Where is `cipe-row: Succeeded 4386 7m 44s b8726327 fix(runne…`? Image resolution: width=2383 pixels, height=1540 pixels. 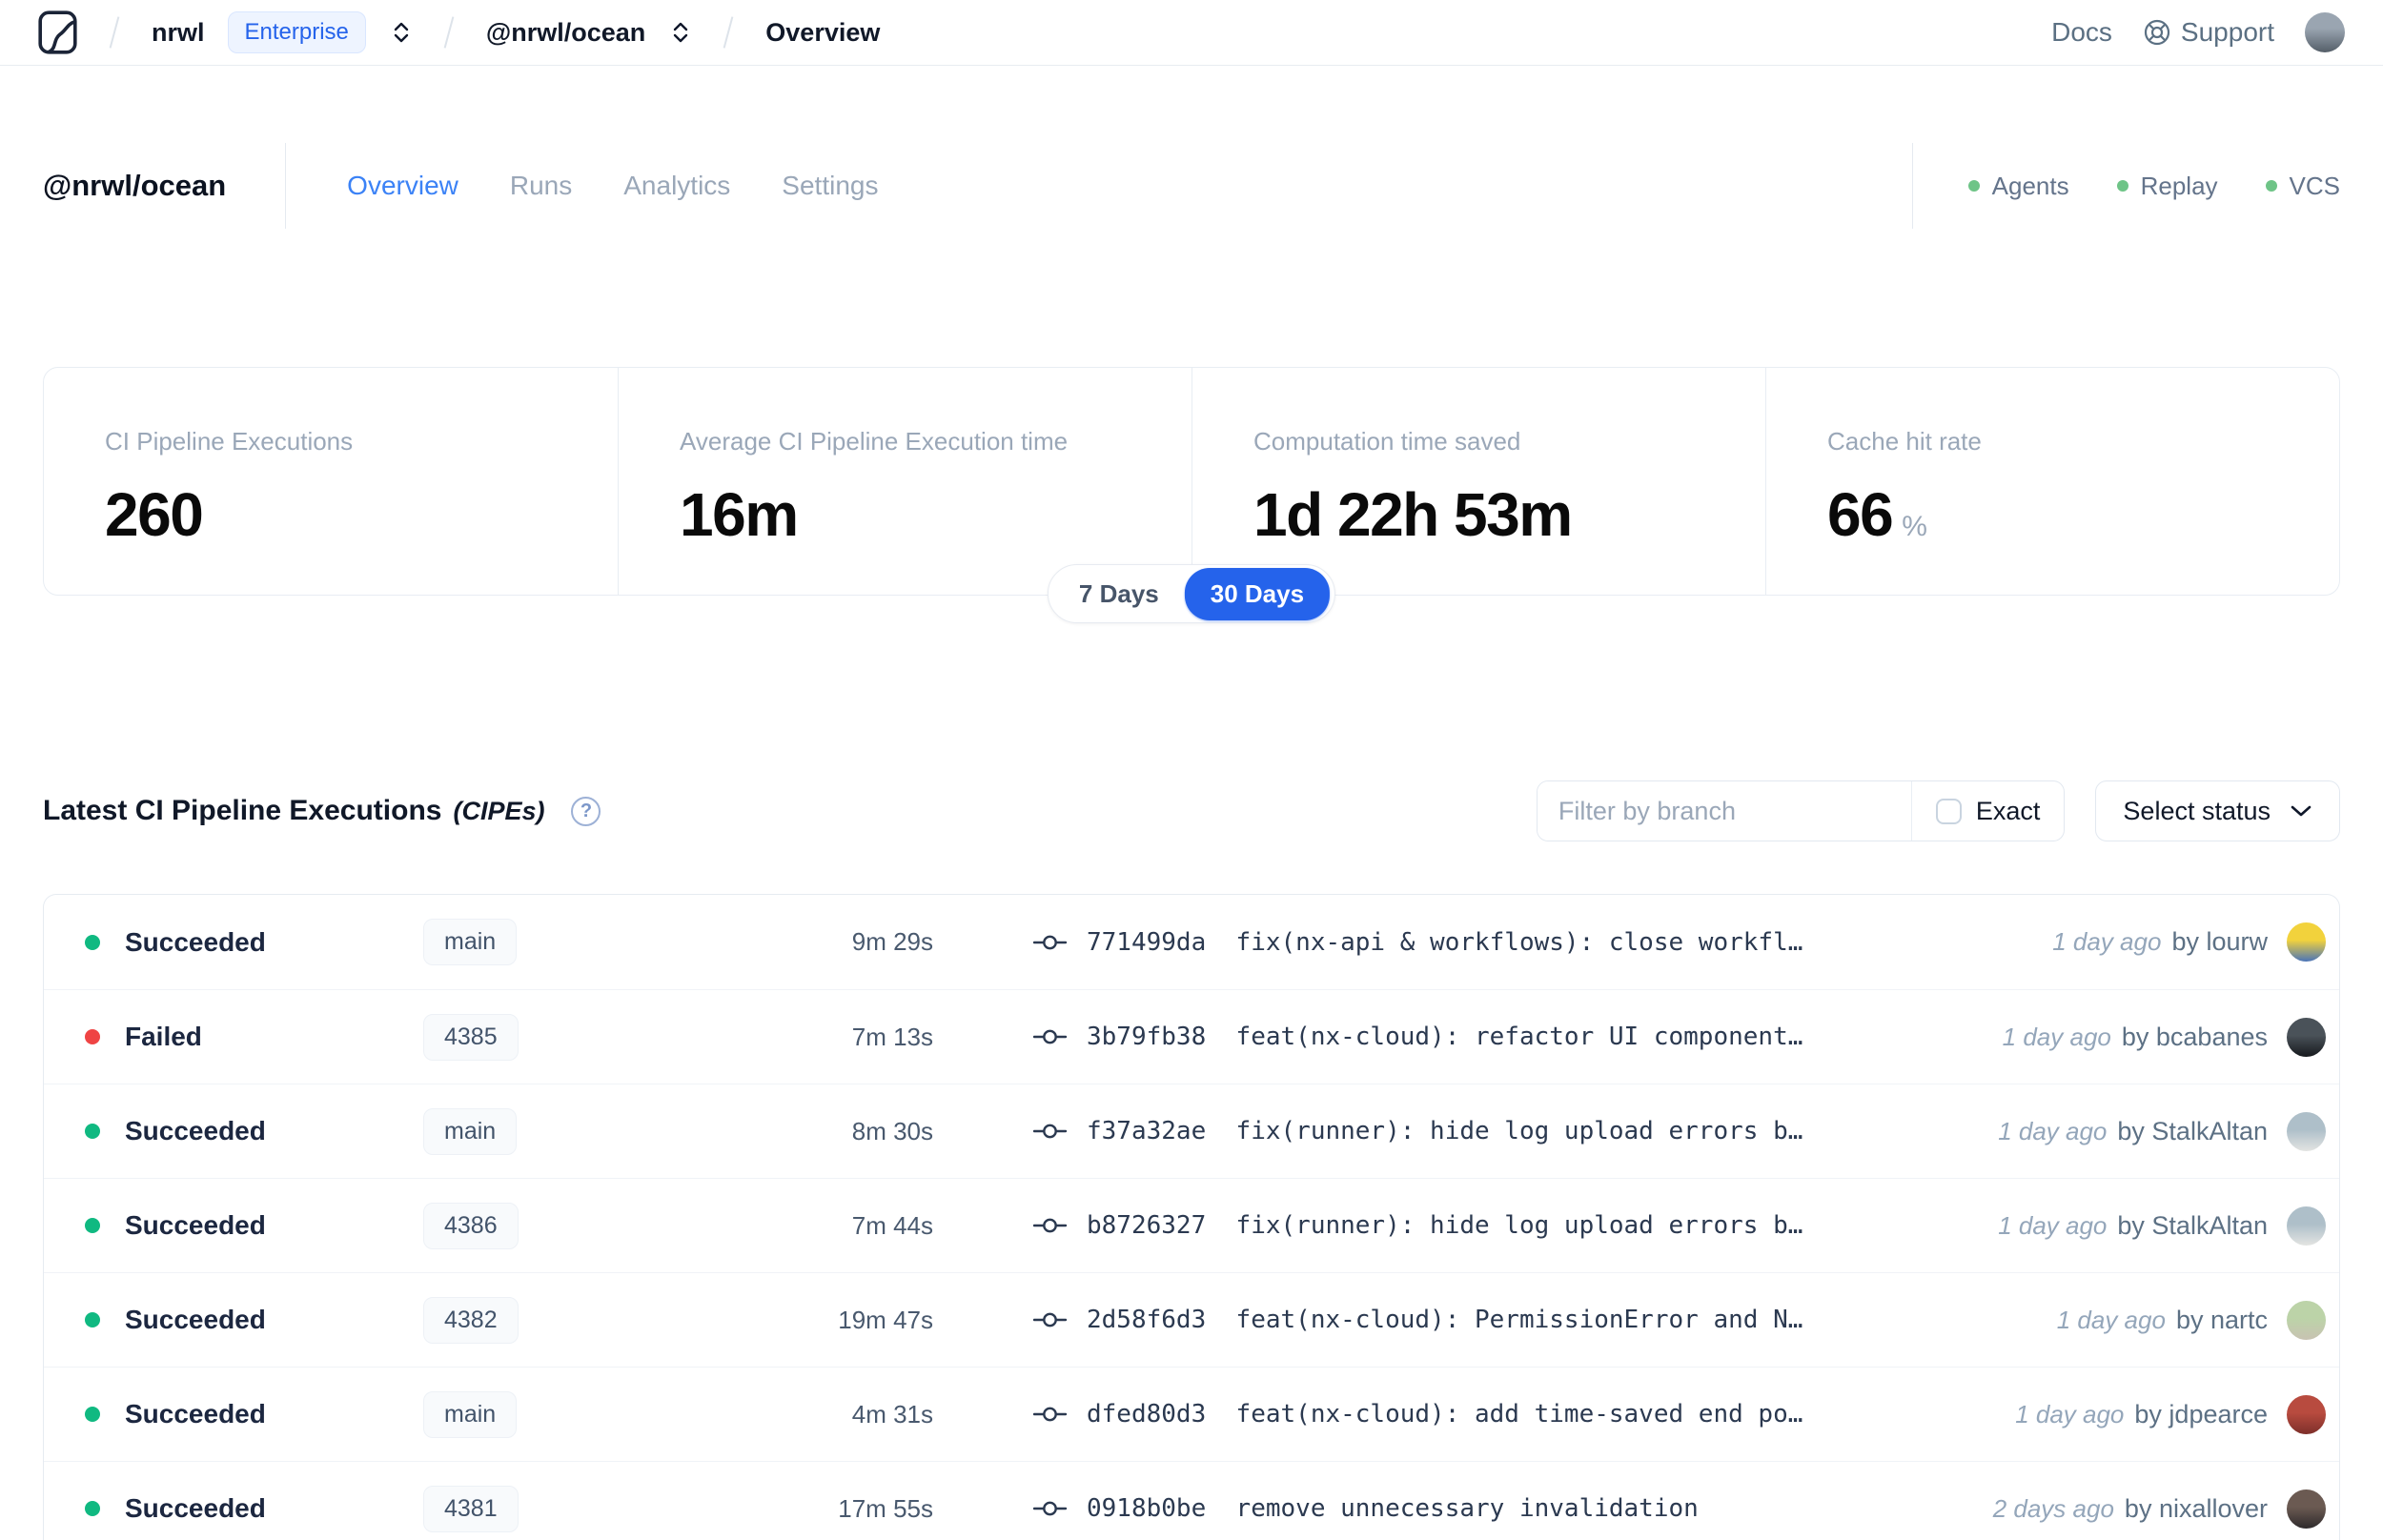
cipe-row: Succeeded 4386 7m 44s b8726327 fix(runne… is located at coordinates (1191, 1225).